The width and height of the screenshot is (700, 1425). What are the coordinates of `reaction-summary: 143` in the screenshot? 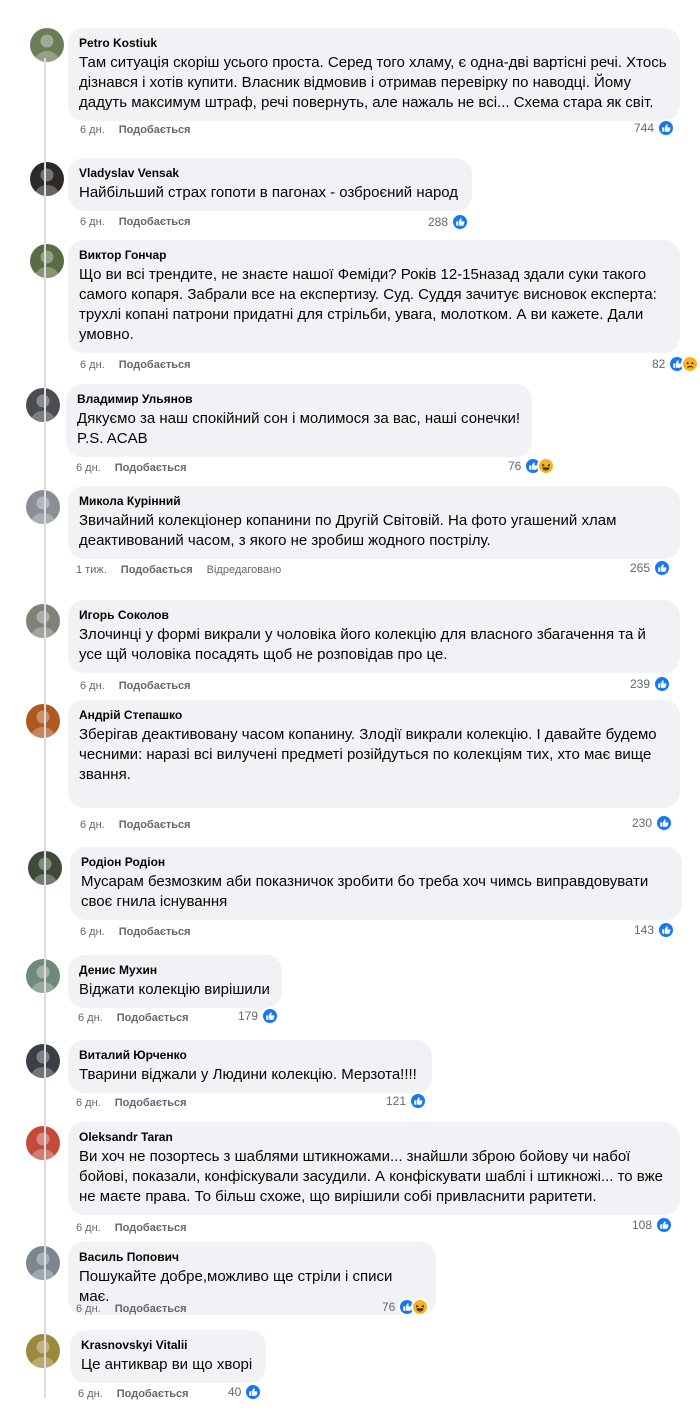 It's located at (655, 930).